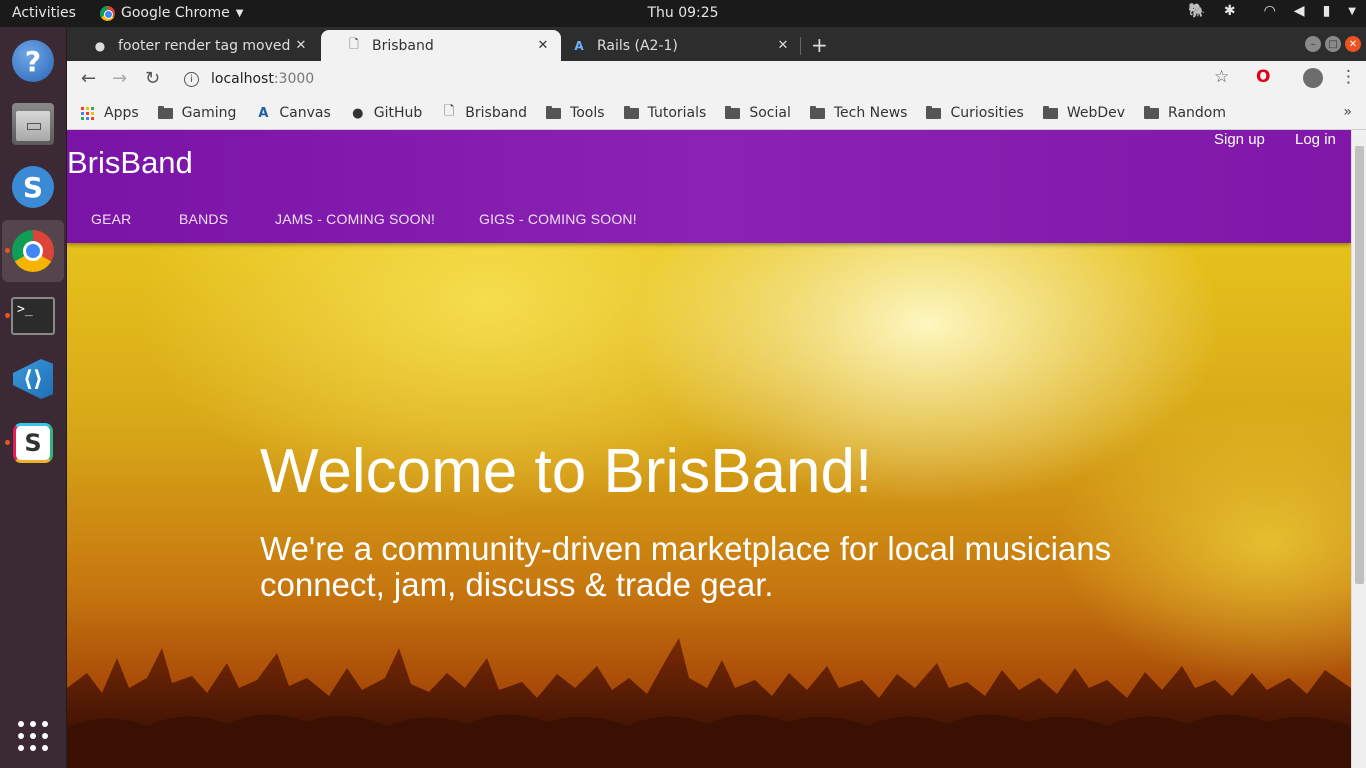 This screenshot has width=1366, height=768. What do you see at coordinates (587, 113) in the screenshot?
I see `bookmark-label: Tools` at bounding box center [587, 113].